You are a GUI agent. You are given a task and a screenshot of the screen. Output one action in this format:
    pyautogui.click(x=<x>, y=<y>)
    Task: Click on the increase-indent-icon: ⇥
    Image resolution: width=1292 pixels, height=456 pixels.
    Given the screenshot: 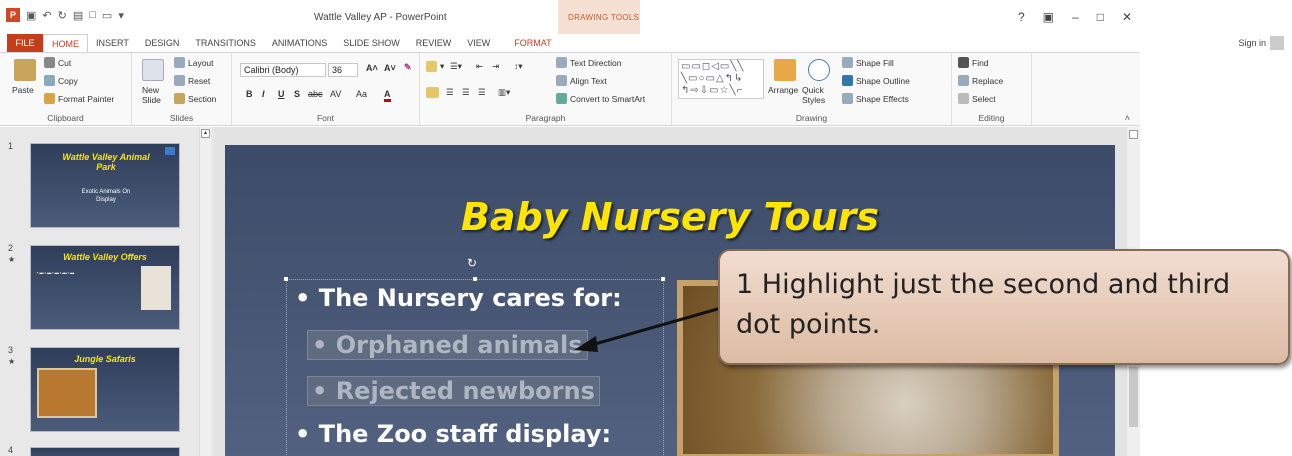 What is the action you would take?
    pyautogui.click(x=495, y=66)
    